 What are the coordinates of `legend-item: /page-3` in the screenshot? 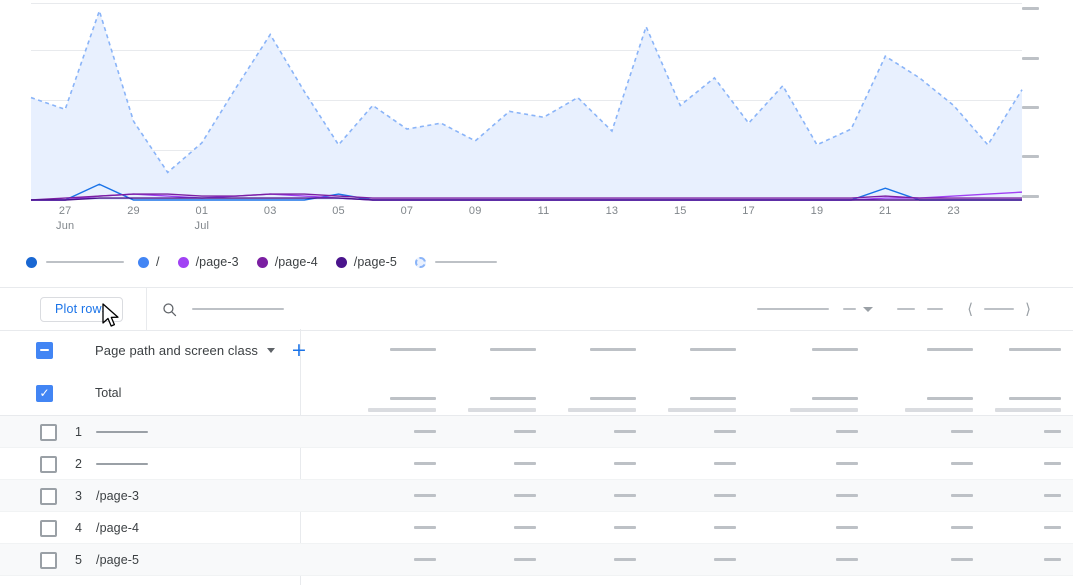 It's located at (208, 262).